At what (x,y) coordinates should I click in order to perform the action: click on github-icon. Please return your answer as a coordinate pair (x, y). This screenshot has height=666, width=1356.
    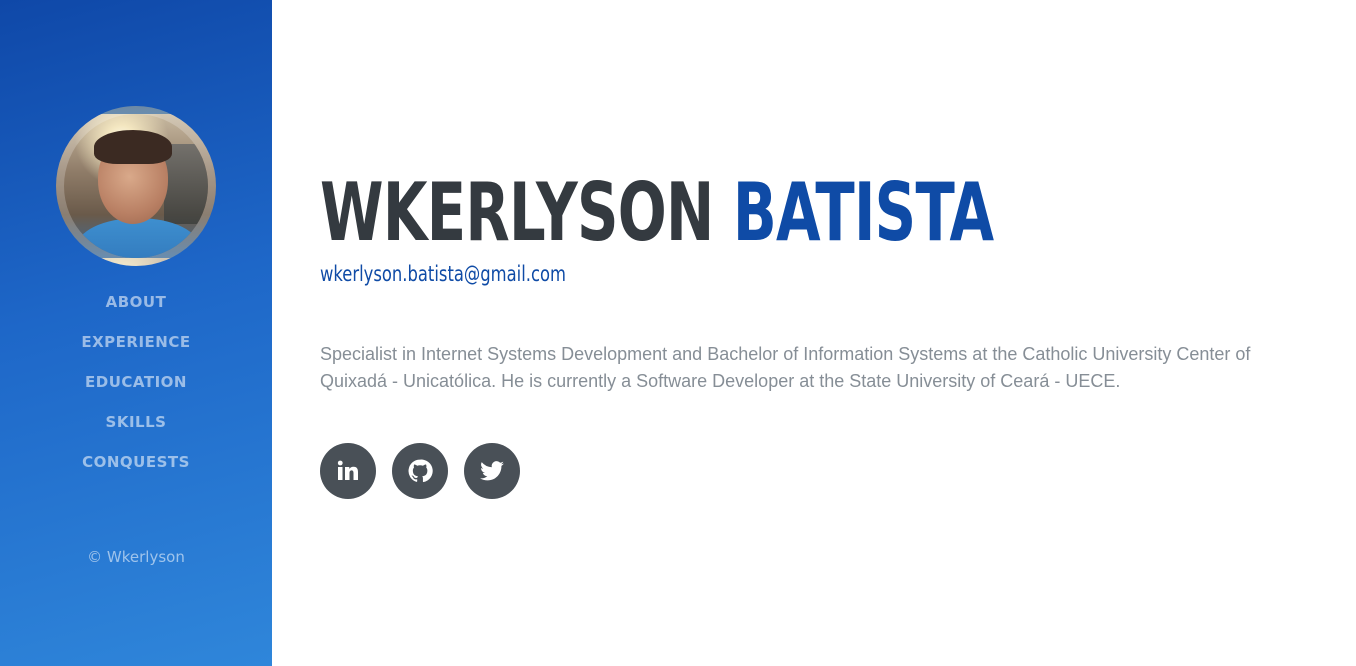
    Looking at the image, I should click on (420, 471).